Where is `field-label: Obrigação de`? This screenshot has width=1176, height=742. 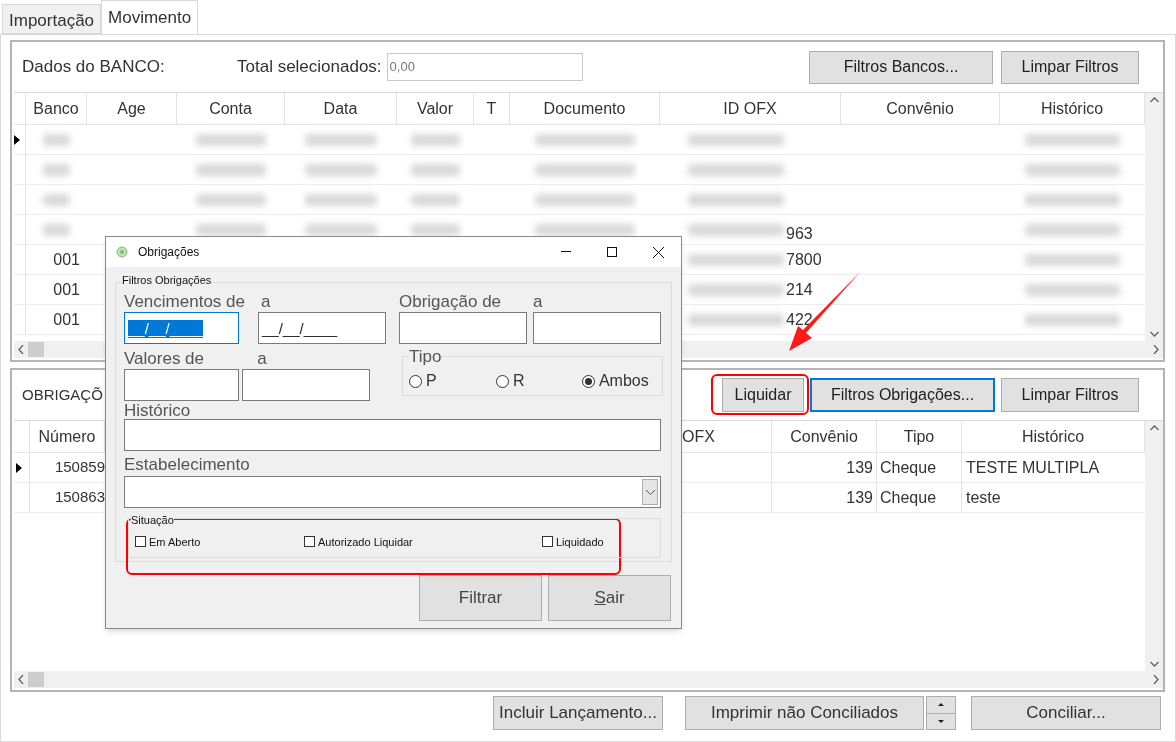 field-label: Obrigação de is located at coordinates (451, 301).